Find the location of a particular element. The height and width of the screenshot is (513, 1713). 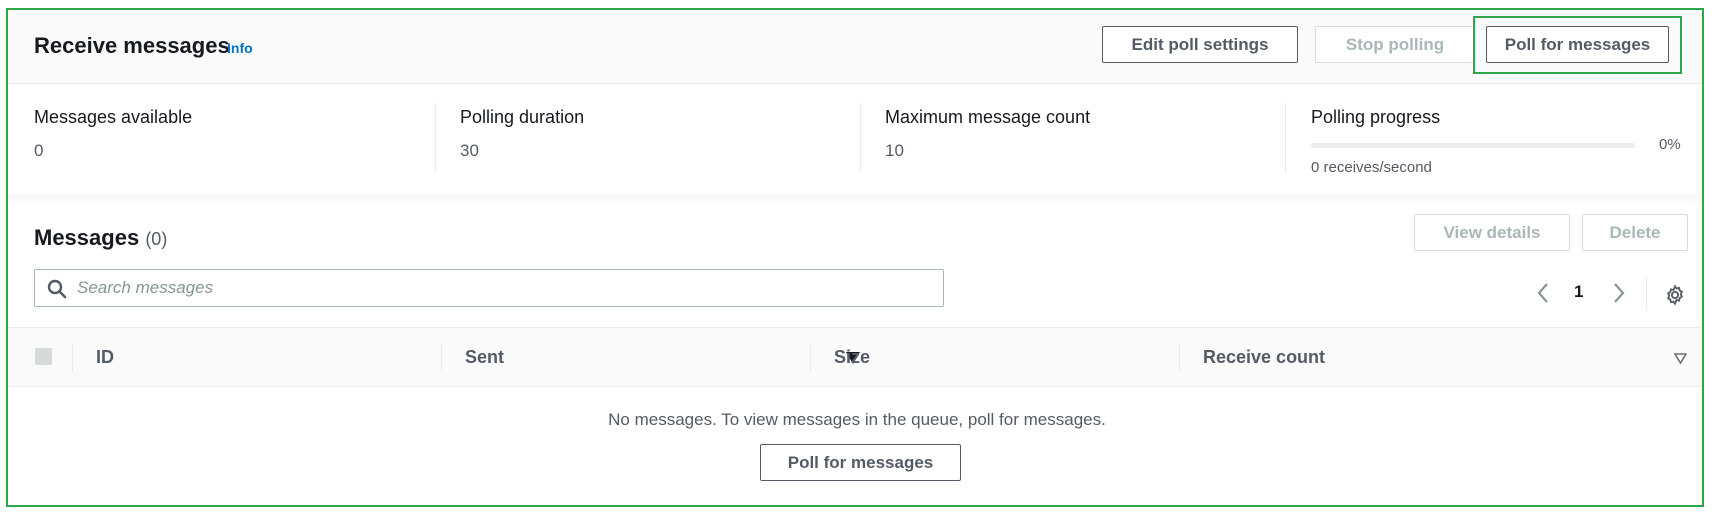

select-all-checkbox is located at coordinates (43, 356).